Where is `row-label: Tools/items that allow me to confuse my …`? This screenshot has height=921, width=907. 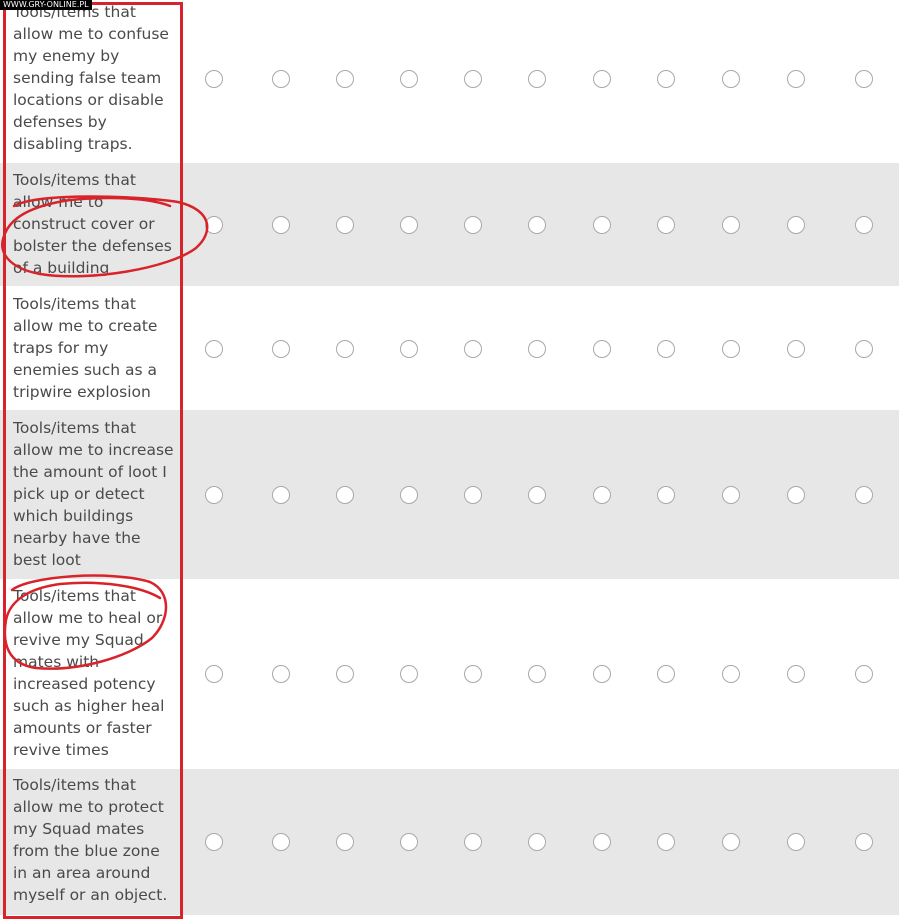 row-label: Tools/items that allow me to confuse my … is located at coordinates (91, 78).